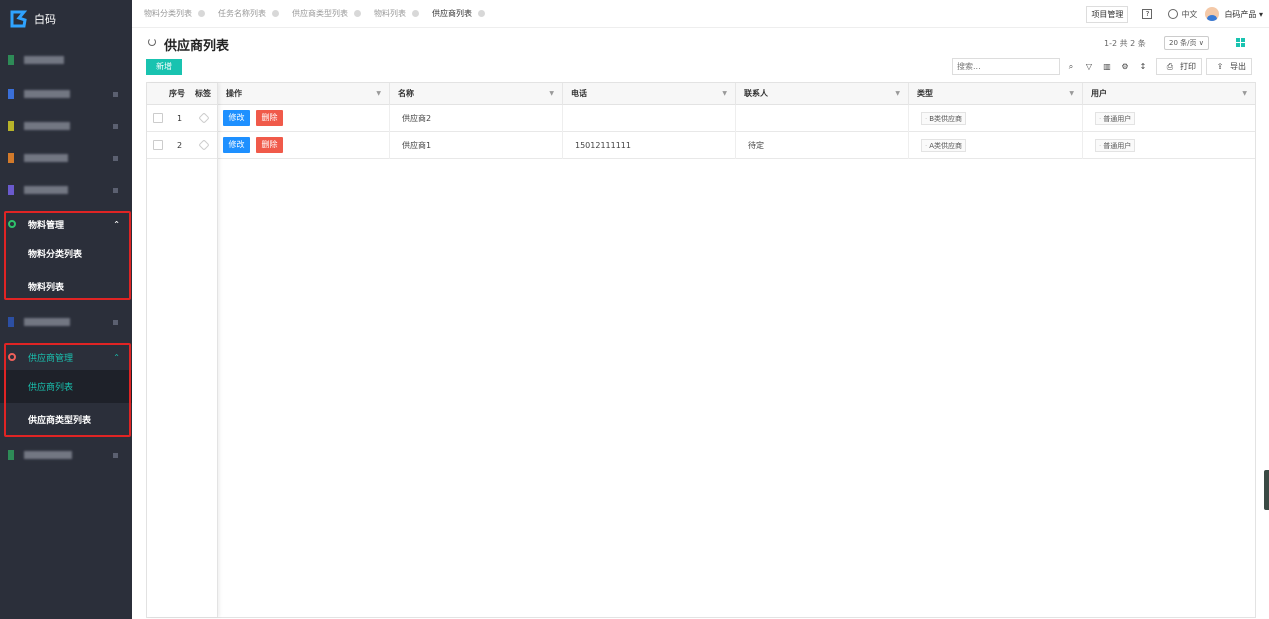  What do you see at coordinates (1243, 14) in the screenshot?
I see `user-menu: 白码产品 ▾` at bounding box center [1243, 14].